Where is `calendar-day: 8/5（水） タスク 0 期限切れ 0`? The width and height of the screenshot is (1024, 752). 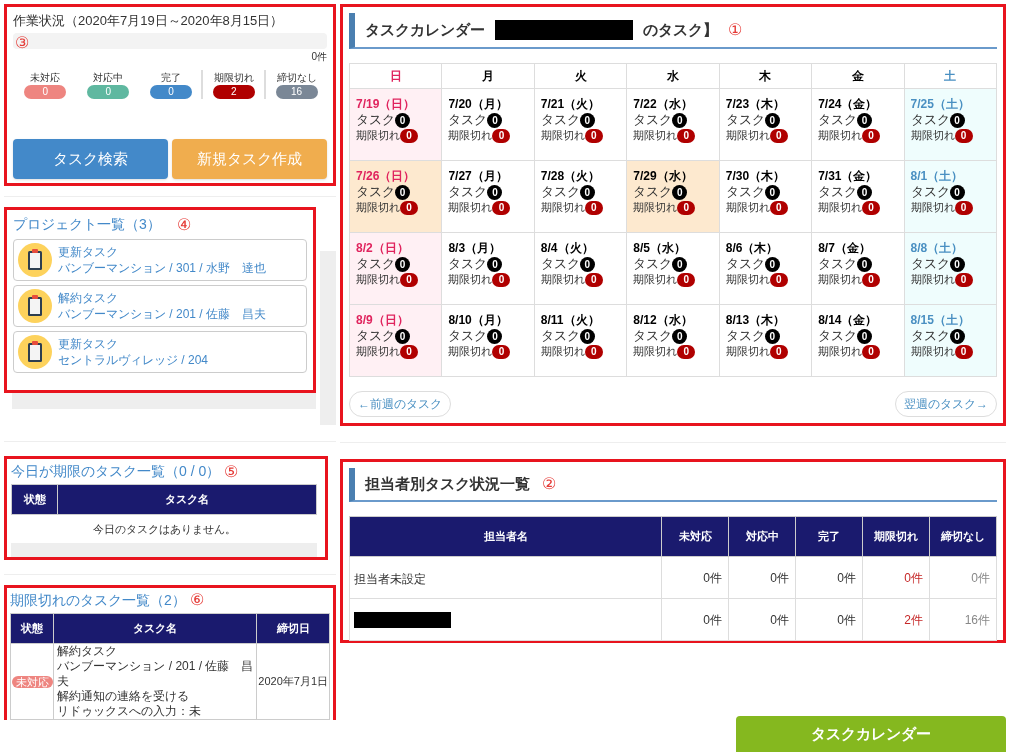
calendar-day: 8/5（水） タスク 0 期限切れ 0 is located at coordinates (673, 269).